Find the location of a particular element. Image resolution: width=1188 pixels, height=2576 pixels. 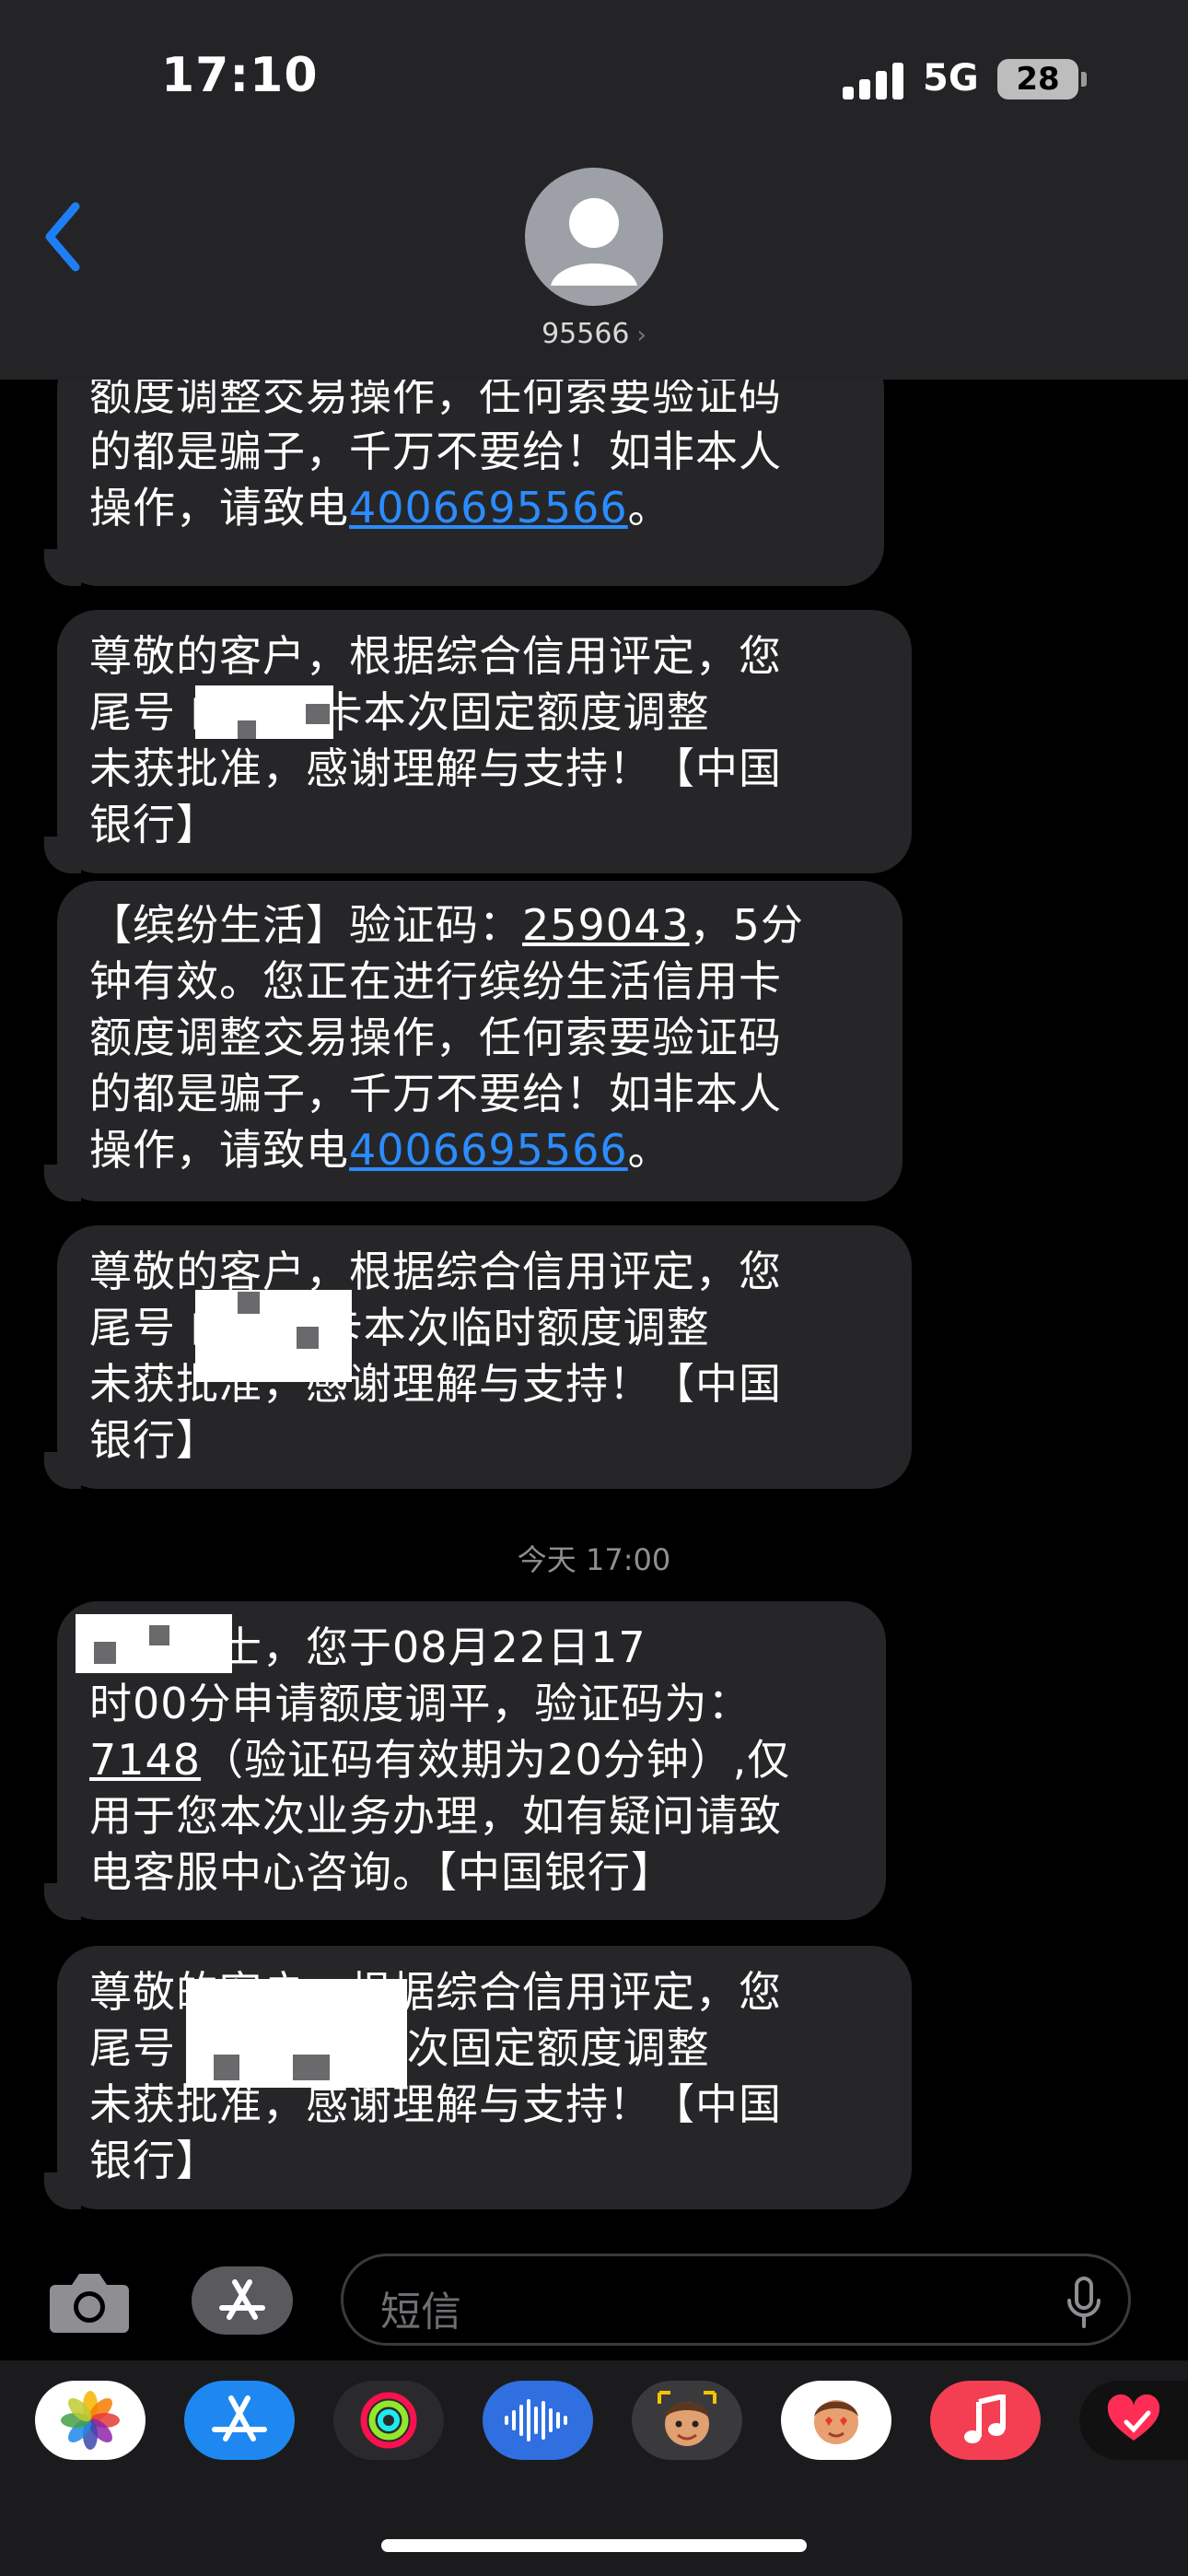

contact-avatar-icon is located at coordinates (594, 237).